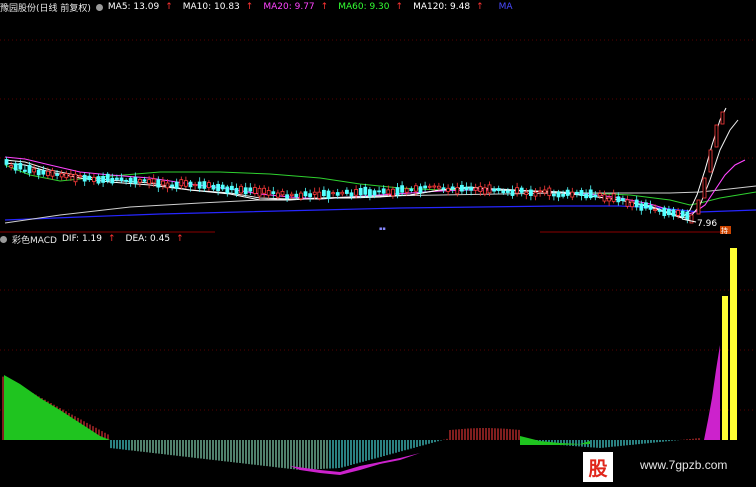  I want to click on macd-title: 彩色MACD, so click(34, 239).